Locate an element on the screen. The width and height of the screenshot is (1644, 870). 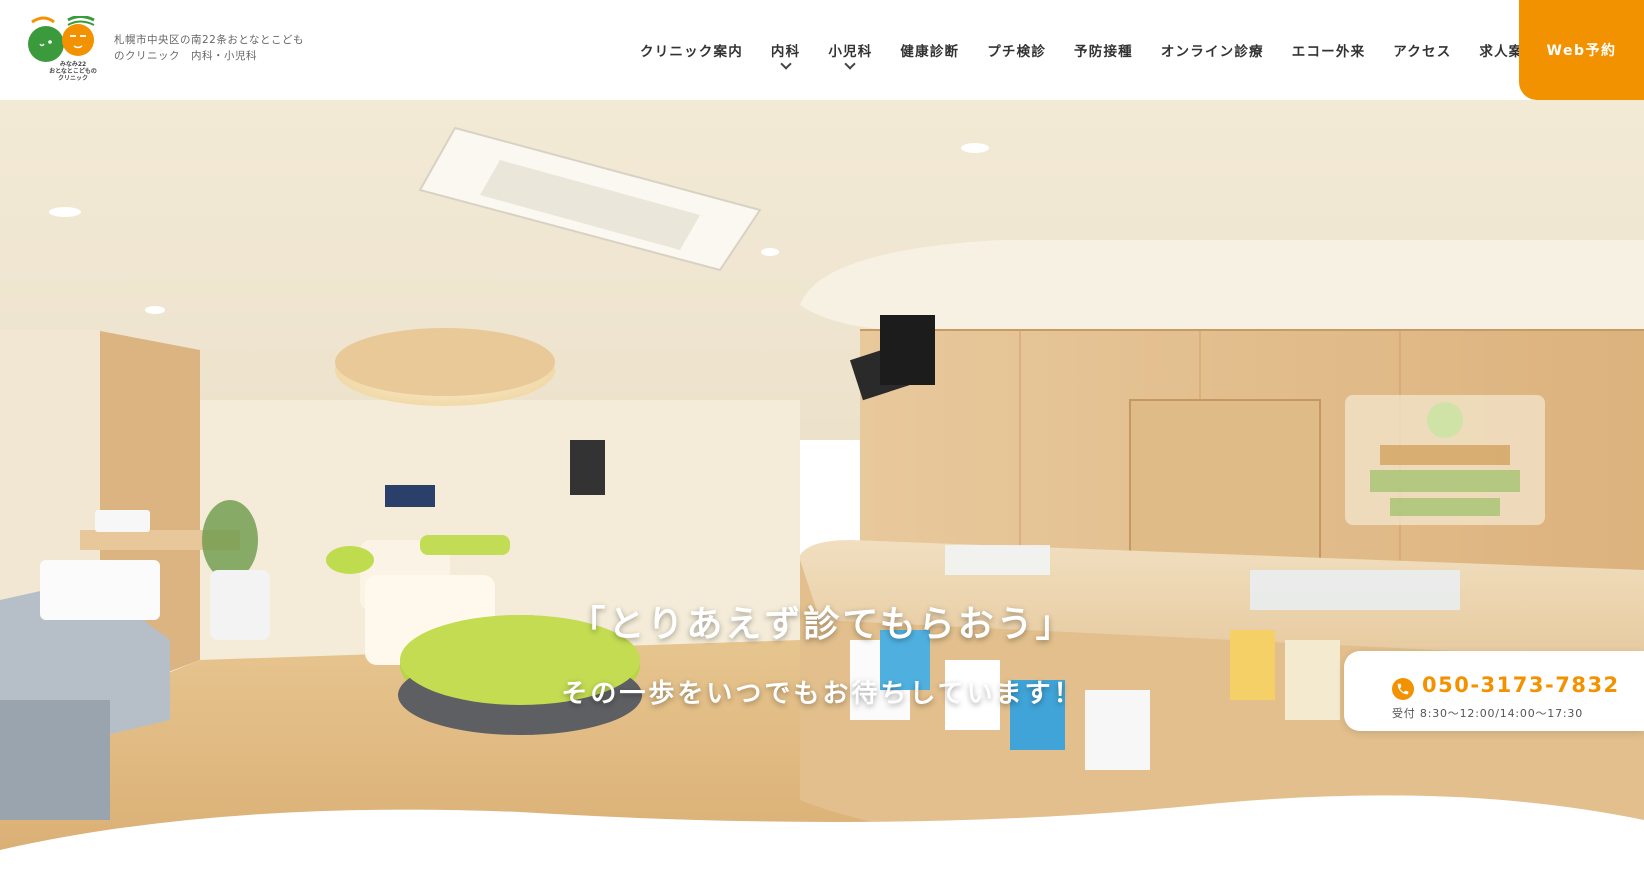
nav-label: 予防接種 is located at coordinates (1103, 52).